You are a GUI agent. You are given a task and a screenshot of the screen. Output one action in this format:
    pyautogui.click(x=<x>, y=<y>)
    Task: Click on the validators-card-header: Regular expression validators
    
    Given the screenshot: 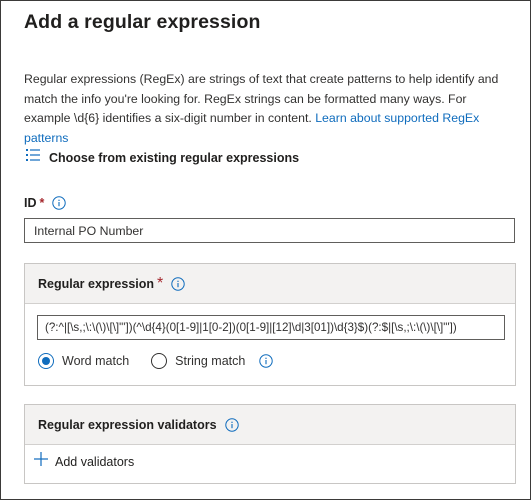 What is the action you would take?
    pyautogui.click(x=270, y=425)
    